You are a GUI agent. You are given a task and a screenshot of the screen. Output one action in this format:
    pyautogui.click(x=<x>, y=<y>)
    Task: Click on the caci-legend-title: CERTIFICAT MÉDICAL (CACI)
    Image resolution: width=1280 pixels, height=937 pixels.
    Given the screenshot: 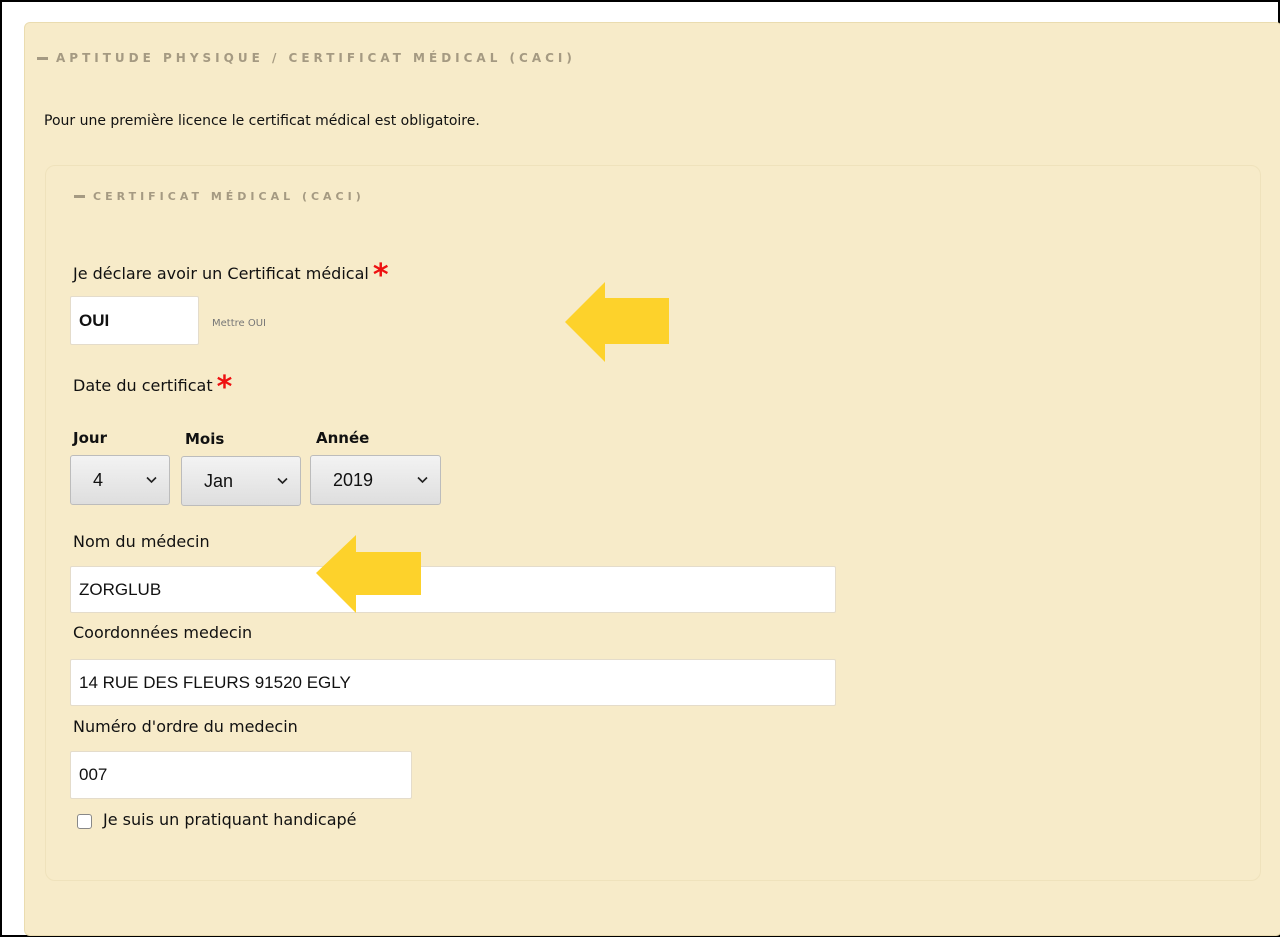 What is the action you would take?
    pyautogui.click(x=229, y=196)
    